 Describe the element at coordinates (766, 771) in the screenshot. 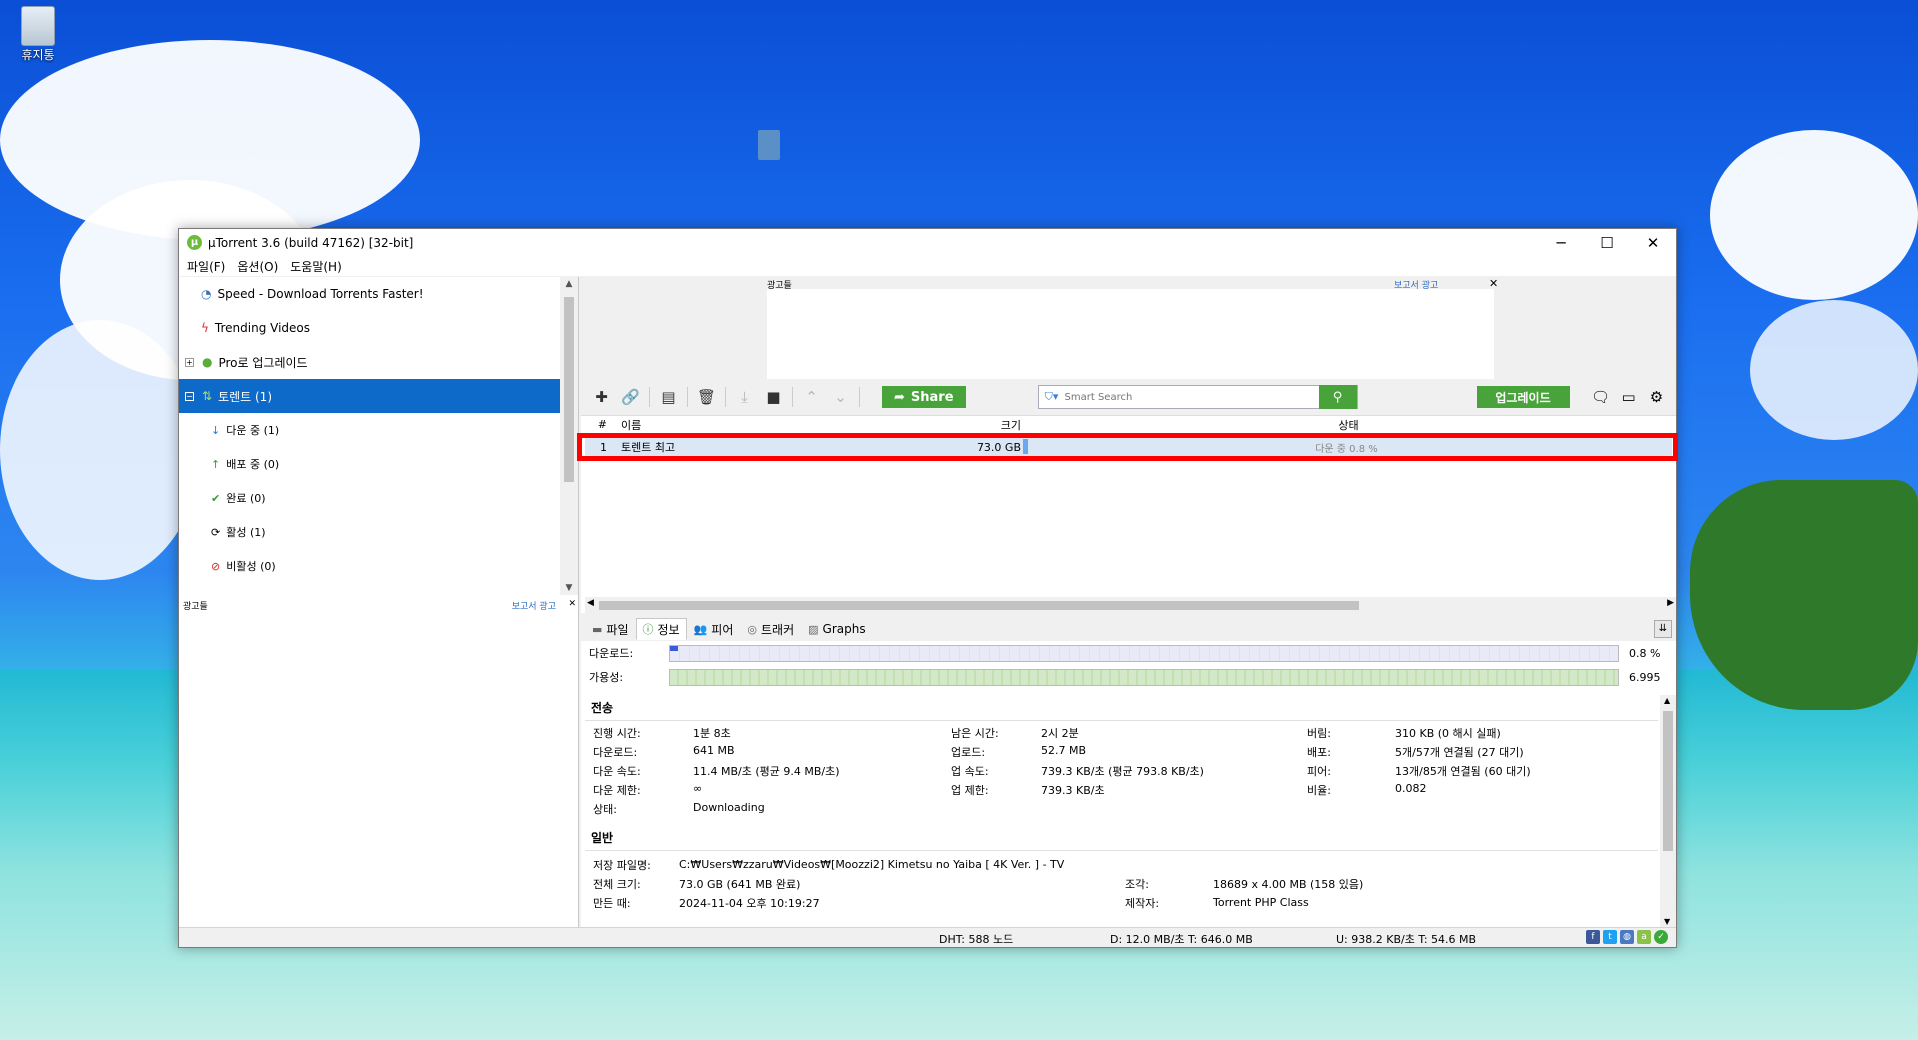

I see `transfer-value: 11.4 MB/초 (평균 9.4 MB/초)` at that location.